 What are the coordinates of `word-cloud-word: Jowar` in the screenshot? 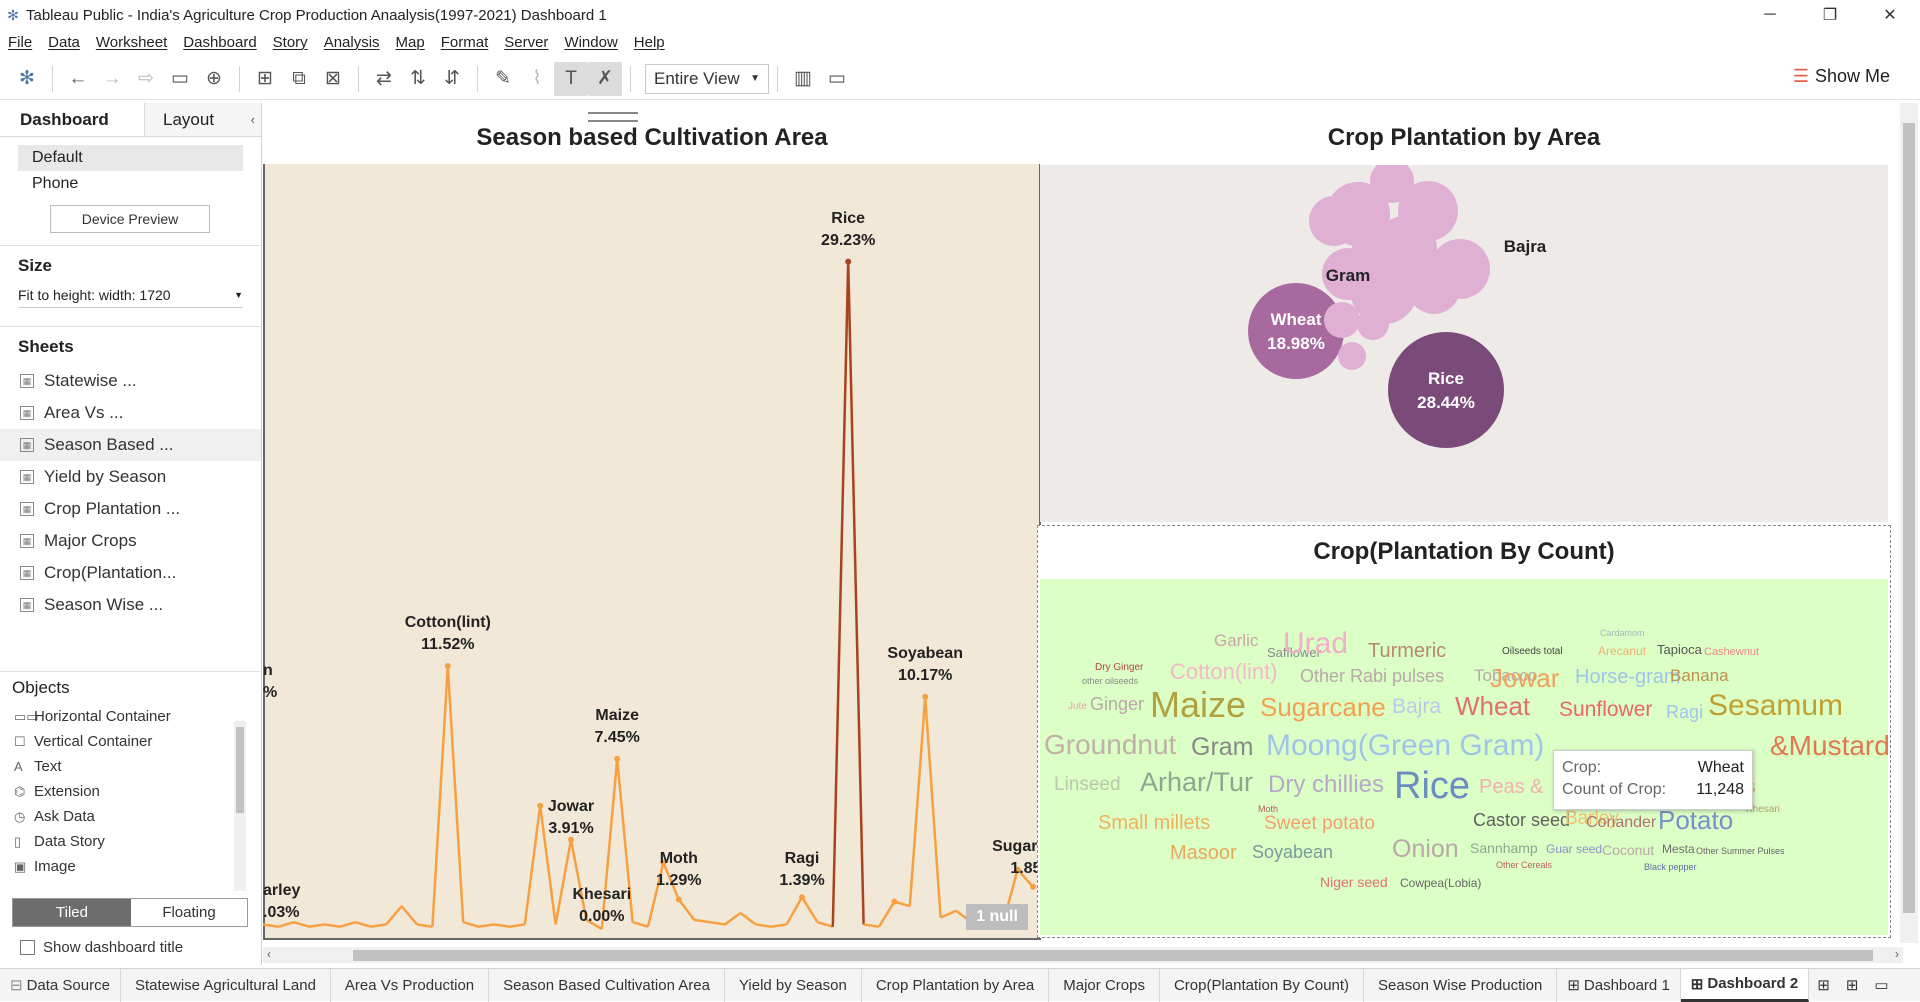 It's located at (1524, 678).